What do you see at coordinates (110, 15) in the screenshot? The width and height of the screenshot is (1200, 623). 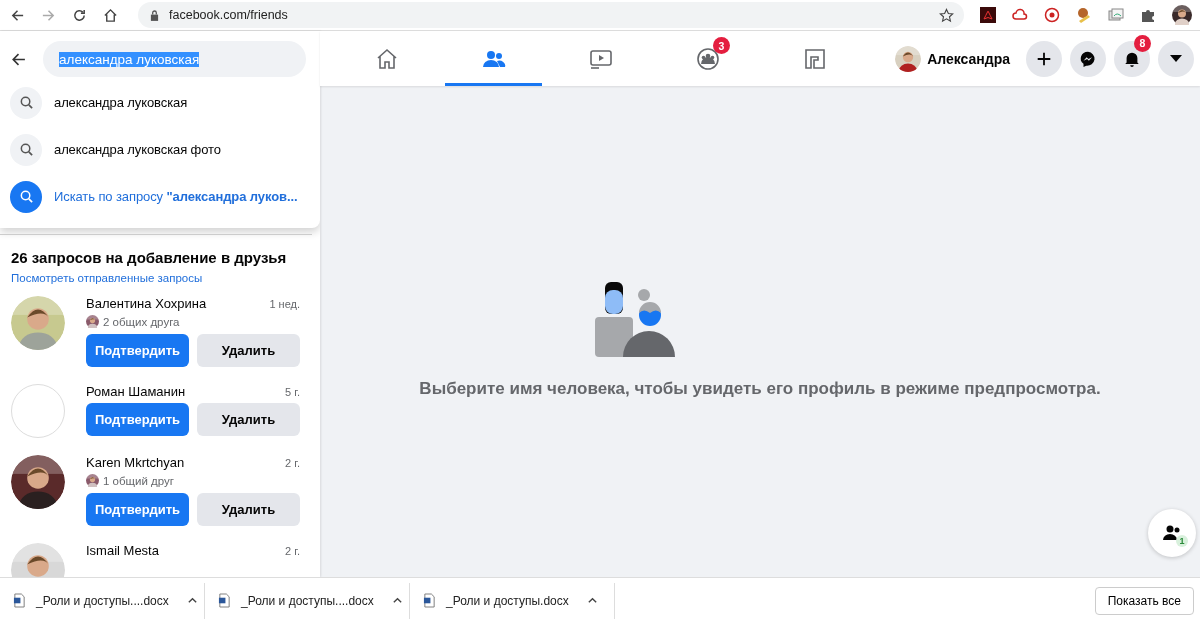 I see `home-icon` at bounding box center [110, 15].